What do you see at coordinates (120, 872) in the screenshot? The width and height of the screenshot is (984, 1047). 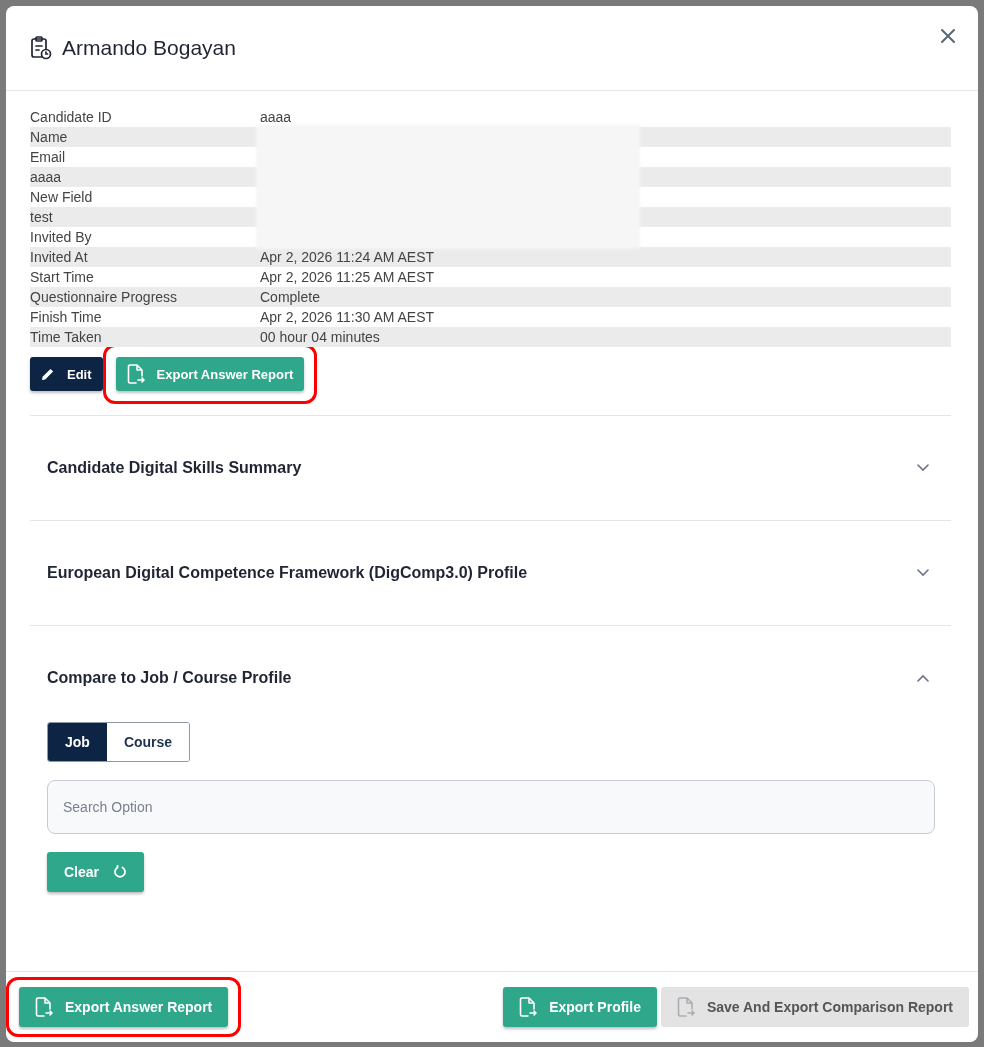 I see `refresh-icon` at bounding box center [120, 872].